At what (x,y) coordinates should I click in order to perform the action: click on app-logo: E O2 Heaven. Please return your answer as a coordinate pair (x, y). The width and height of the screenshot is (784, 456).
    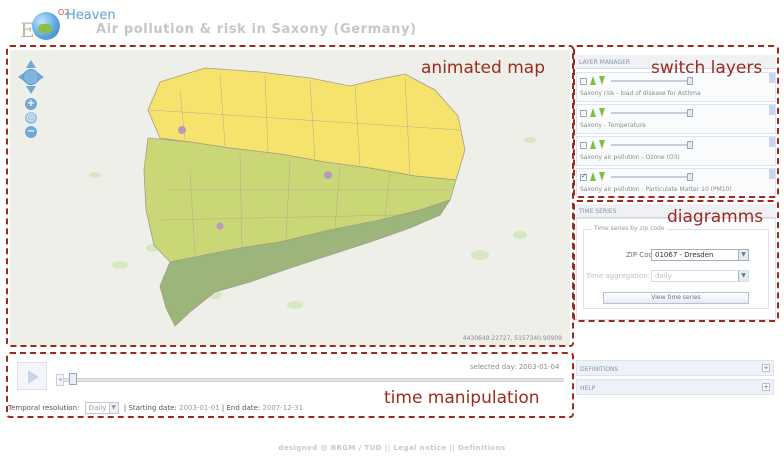
    Looking at the image, I should click on (66, 24).